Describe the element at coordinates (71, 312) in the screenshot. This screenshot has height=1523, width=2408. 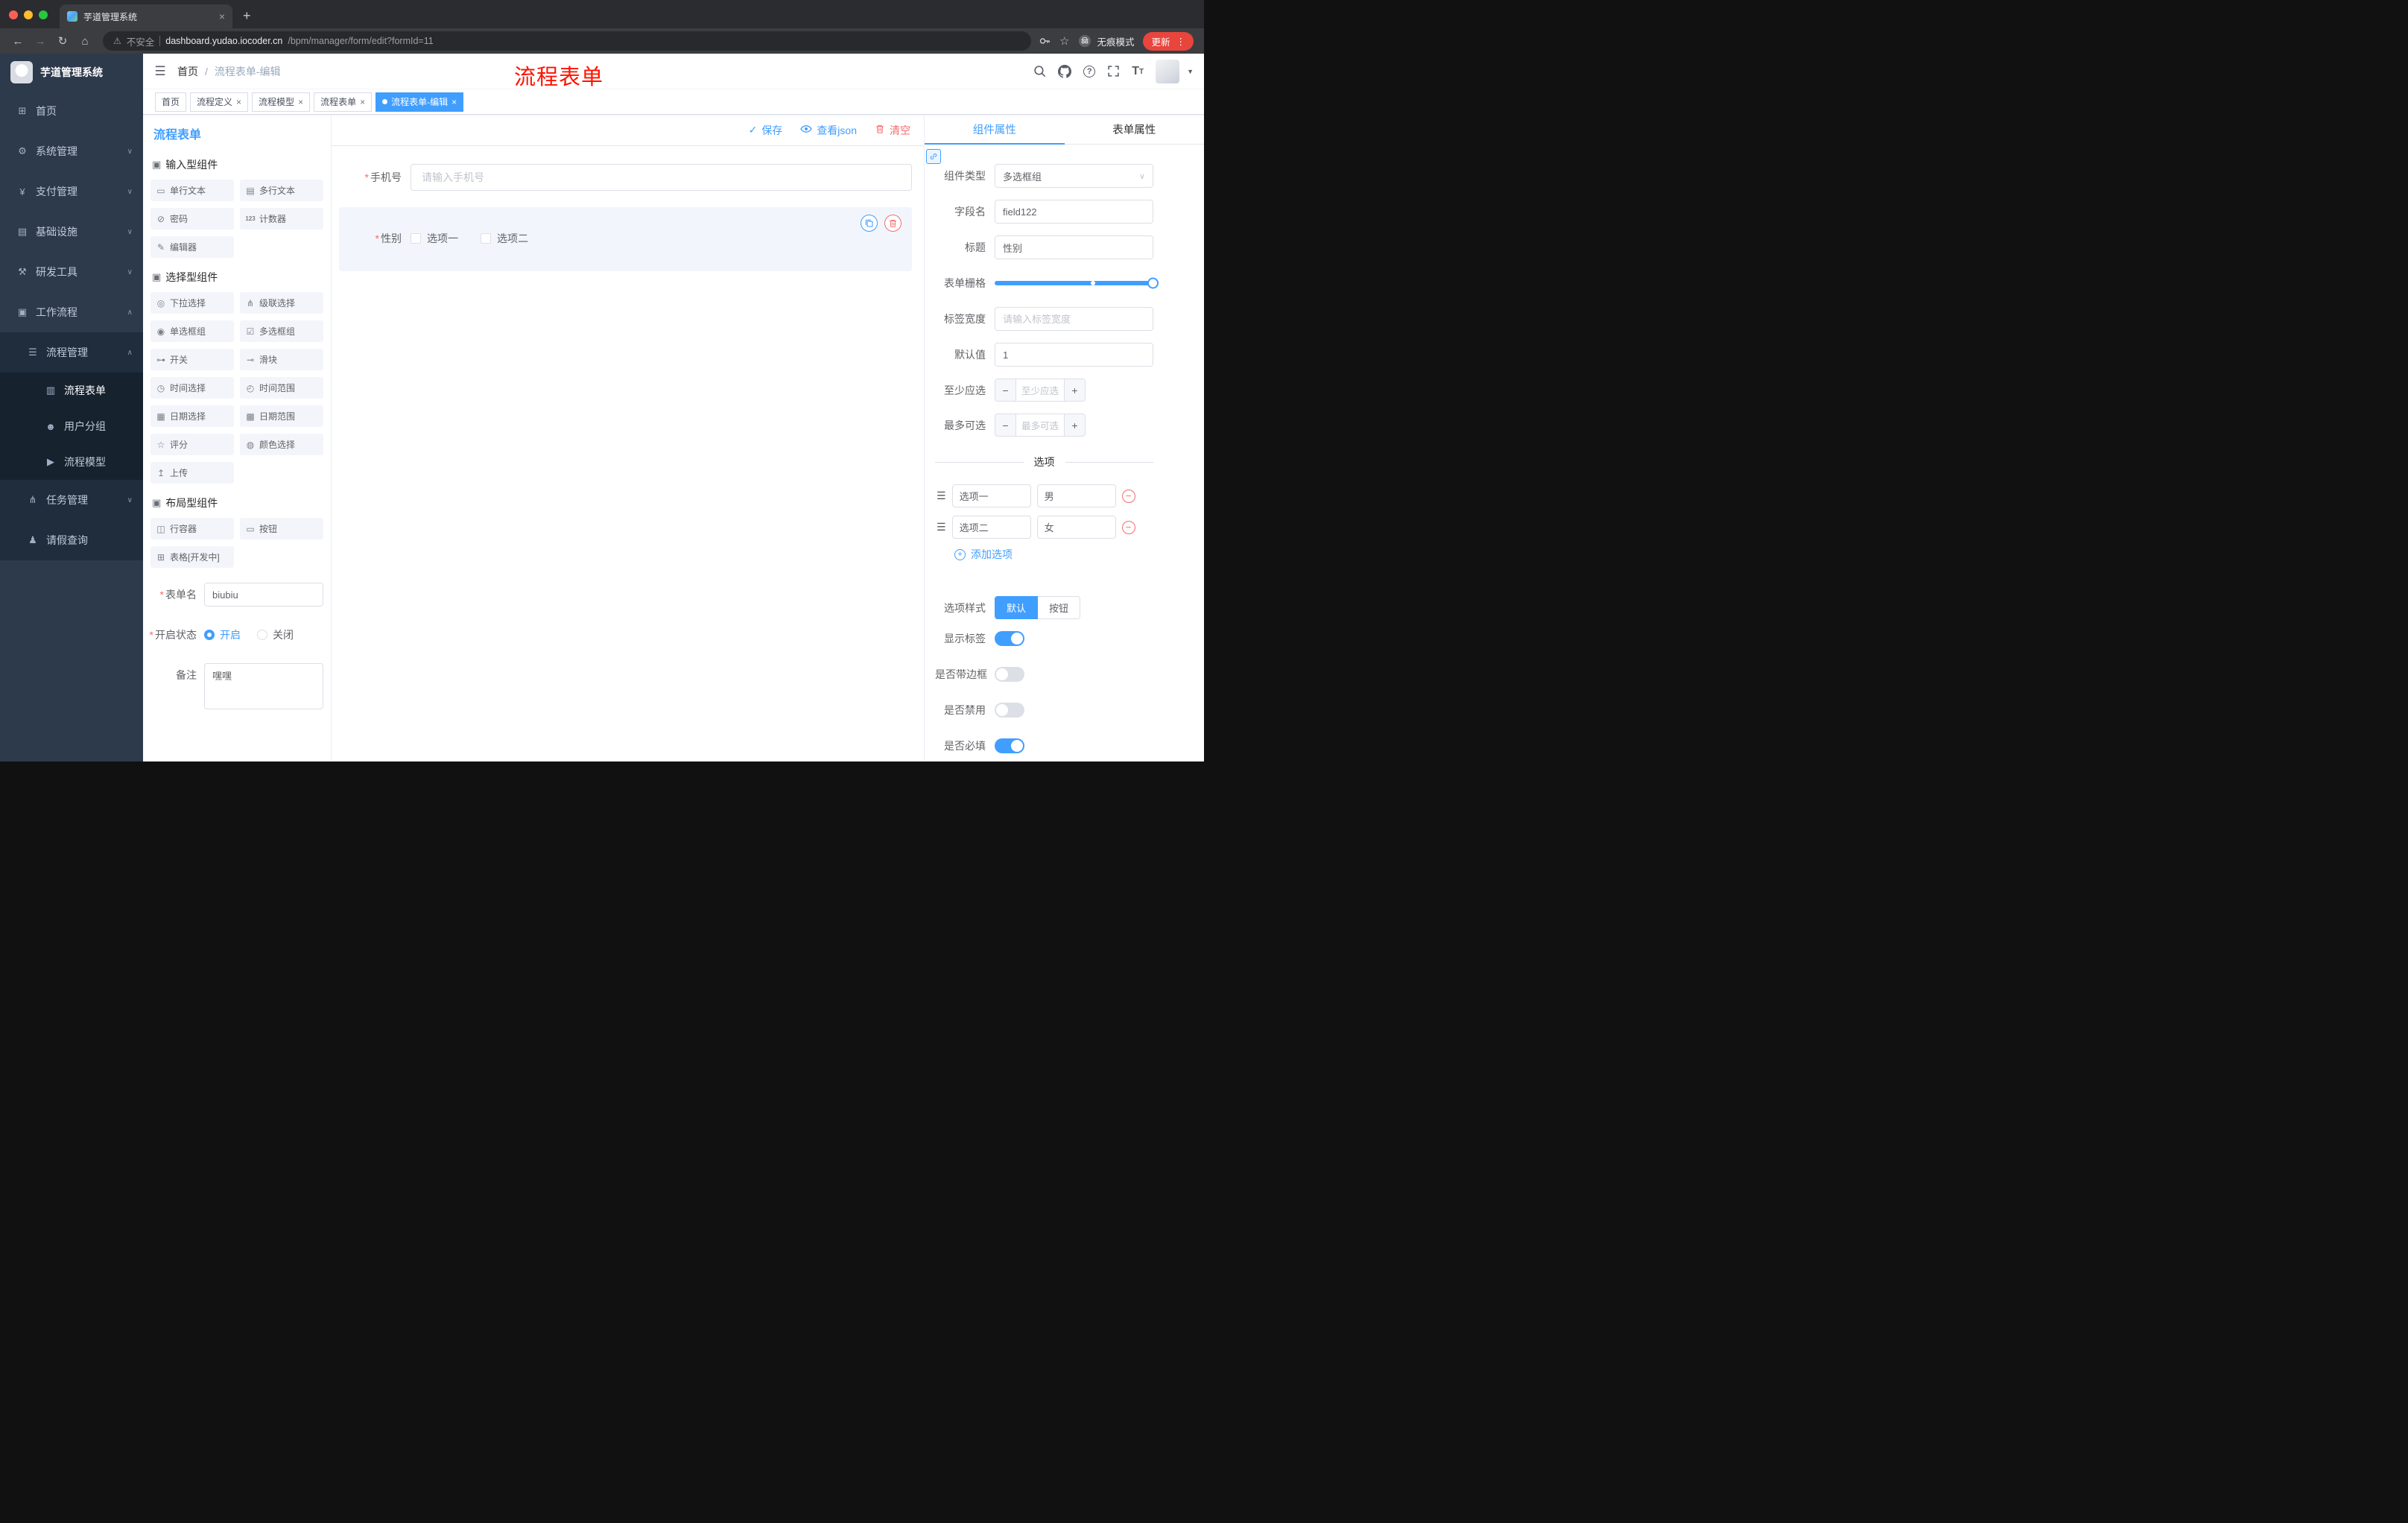
I see `sidebar-item-workflow: ▣ 工作流程 ∧` at that location.